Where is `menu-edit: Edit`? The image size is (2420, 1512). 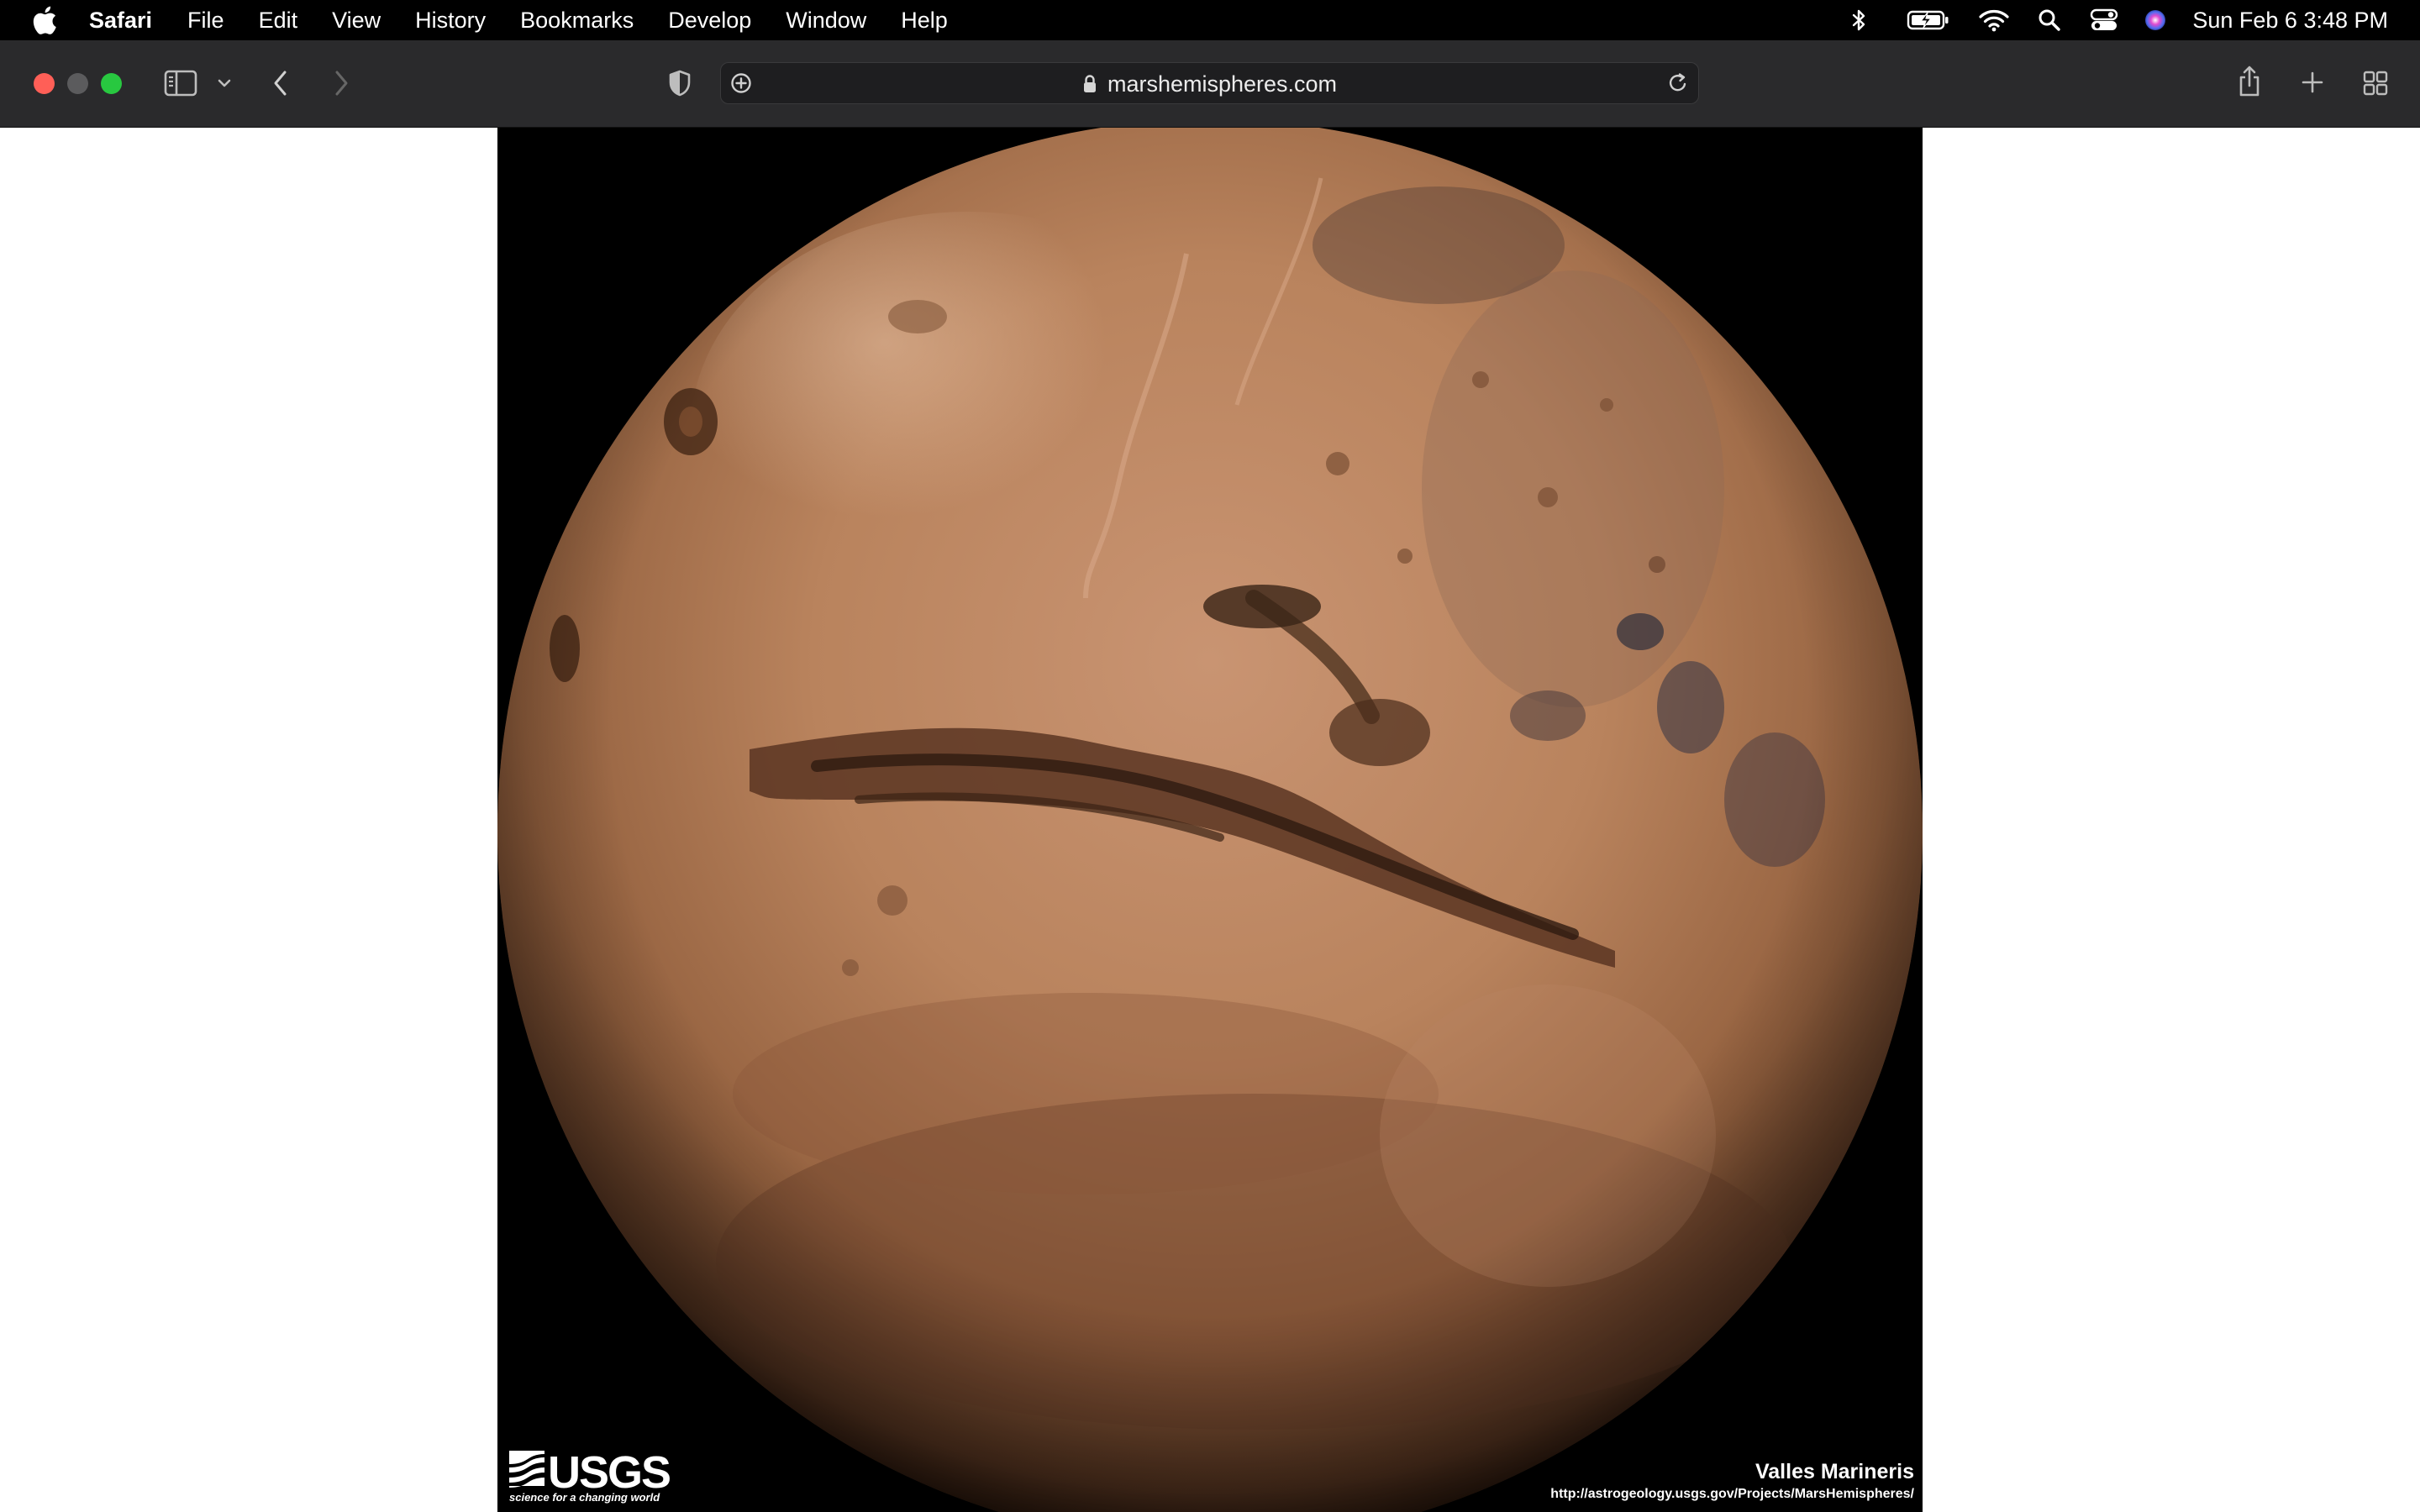 menu-edit: Edit is located at coordinates (278, 21).